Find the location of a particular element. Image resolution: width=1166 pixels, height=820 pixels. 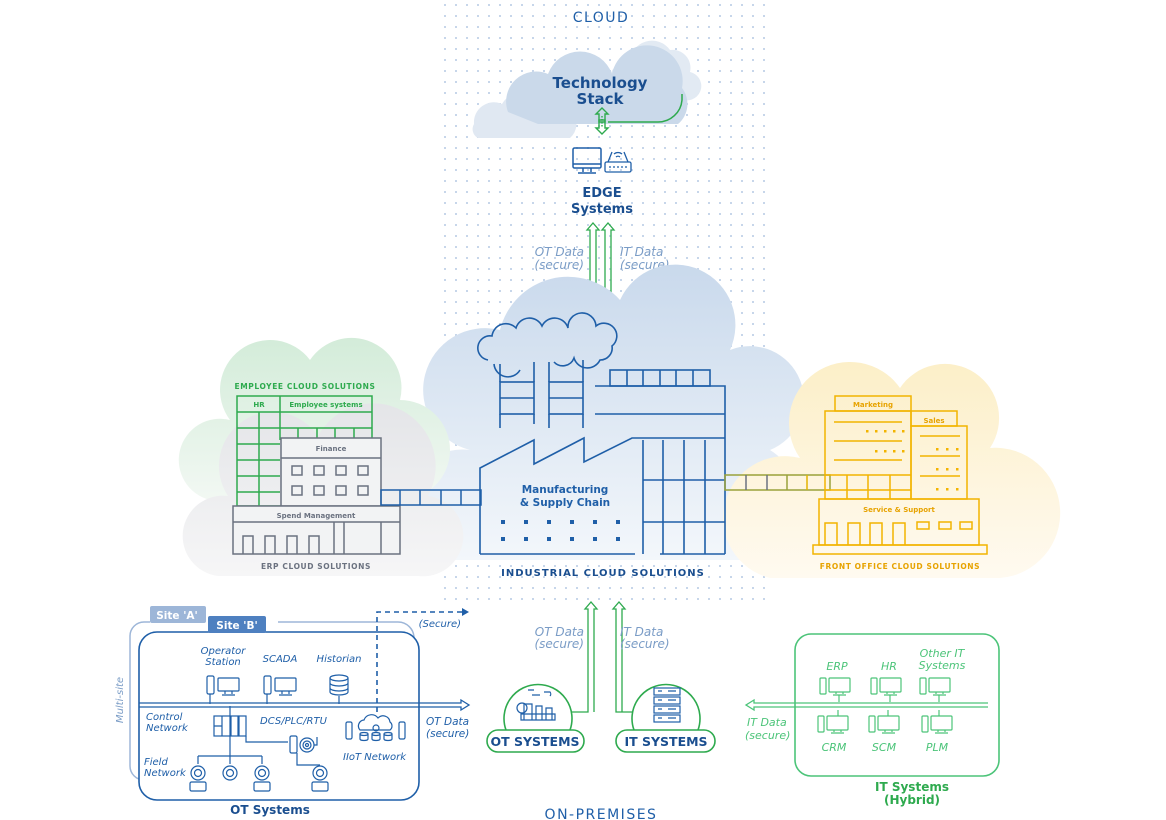

erp-cloud-caption: ERP CLOUD SOLUTIONS is located at coordinates (316, 566).